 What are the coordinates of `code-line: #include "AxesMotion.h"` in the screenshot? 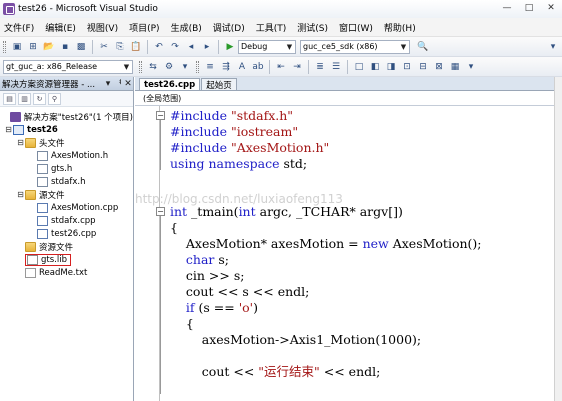 It's located at (249, 148).